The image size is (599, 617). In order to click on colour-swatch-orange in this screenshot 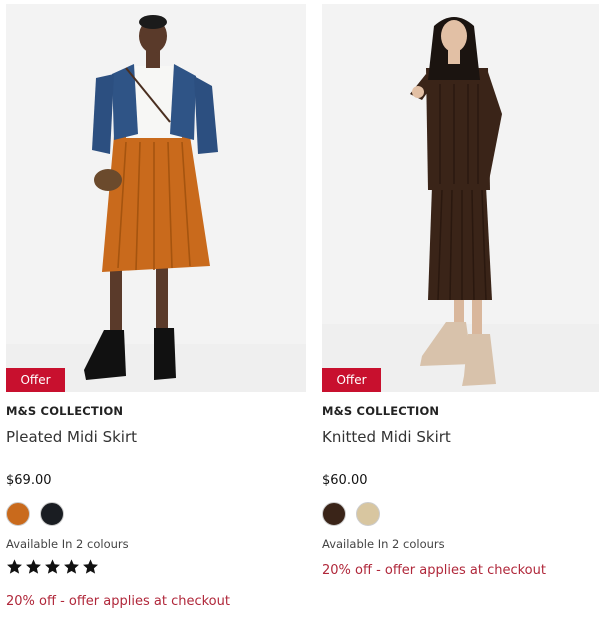, I will do `click(18, 514)`.